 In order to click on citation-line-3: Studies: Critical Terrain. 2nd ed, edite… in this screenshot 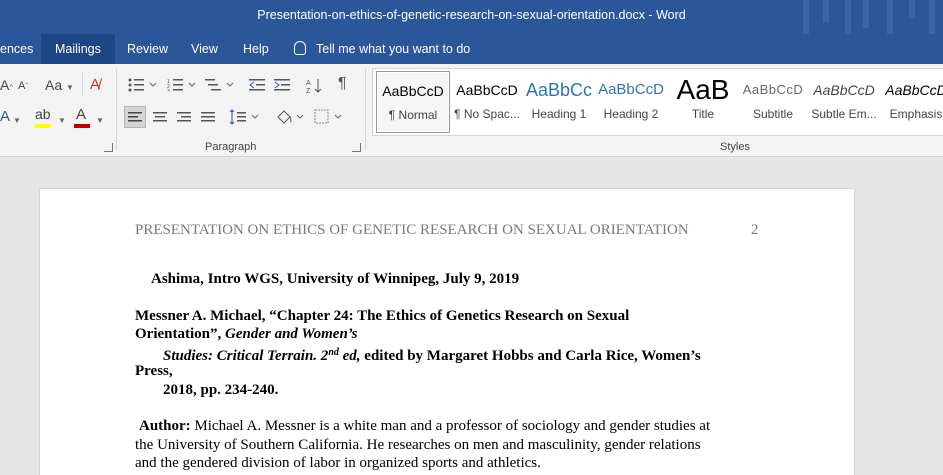, I will do `click(432, 355)`.